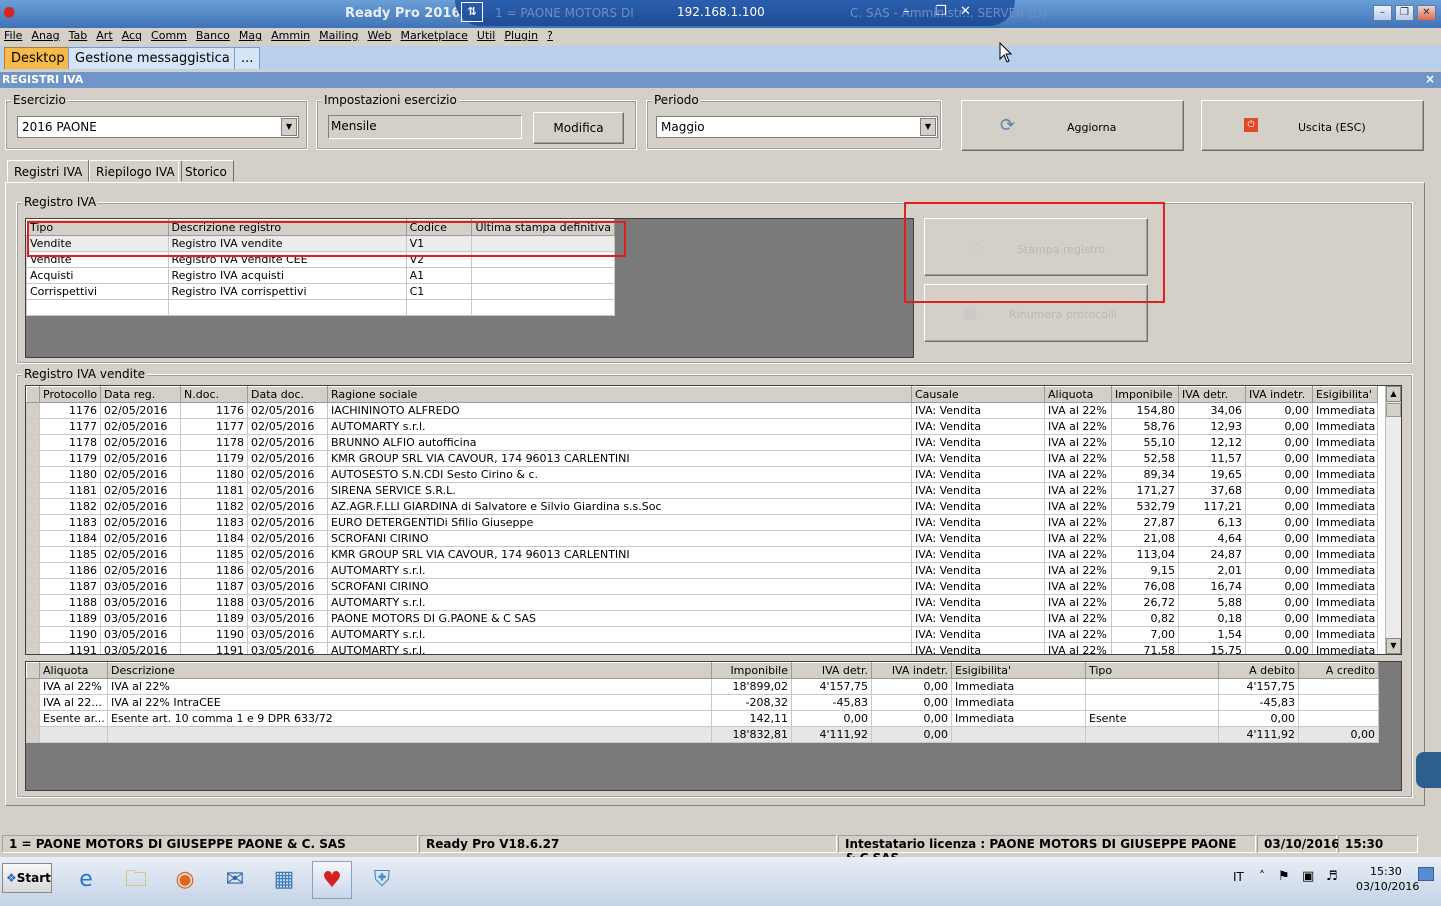 The image size is (1441, 906). Describe the element at coordinates (1063, 314) in the screenshot. I see `rinumera-protocolli-label: Rinumera protocolli` at that location.